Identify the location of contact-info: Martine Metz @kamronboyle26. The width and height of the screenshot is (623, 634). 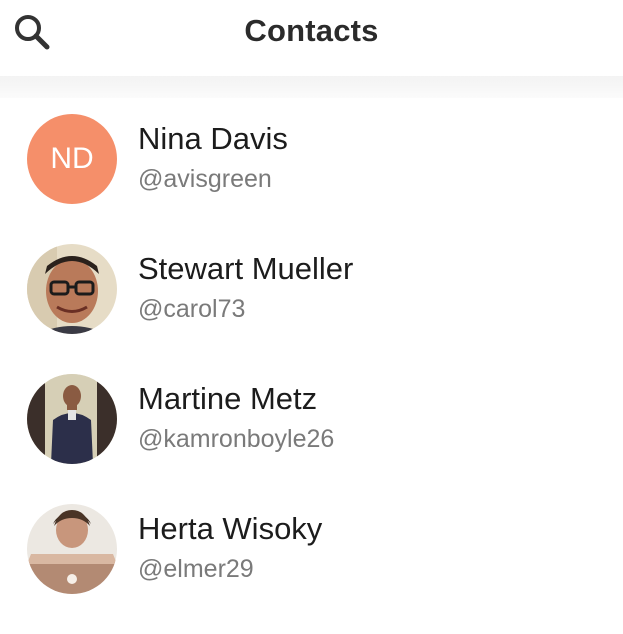
(236, 418).